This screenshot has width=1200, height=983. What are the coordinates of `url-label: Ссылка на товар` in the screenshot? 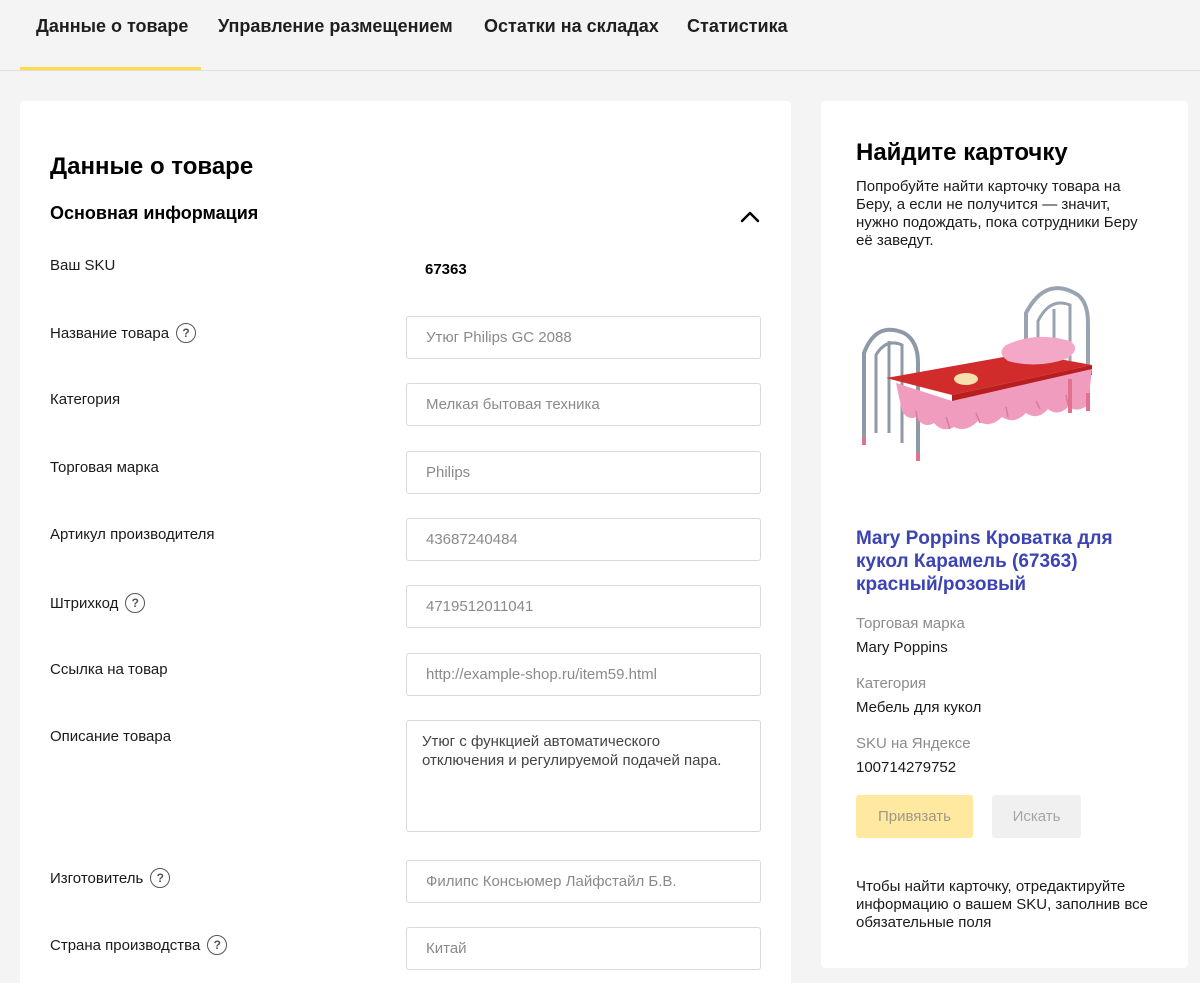 It's located at (109, 669).